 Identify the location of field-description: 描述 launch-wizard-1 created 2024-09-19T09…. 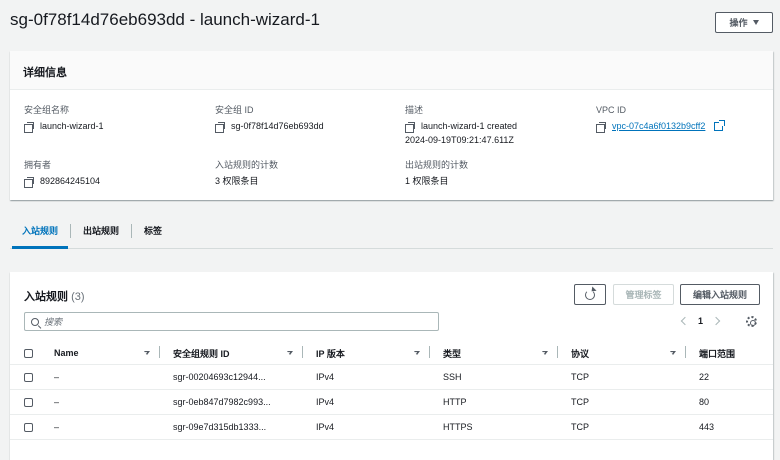
(461, 125).